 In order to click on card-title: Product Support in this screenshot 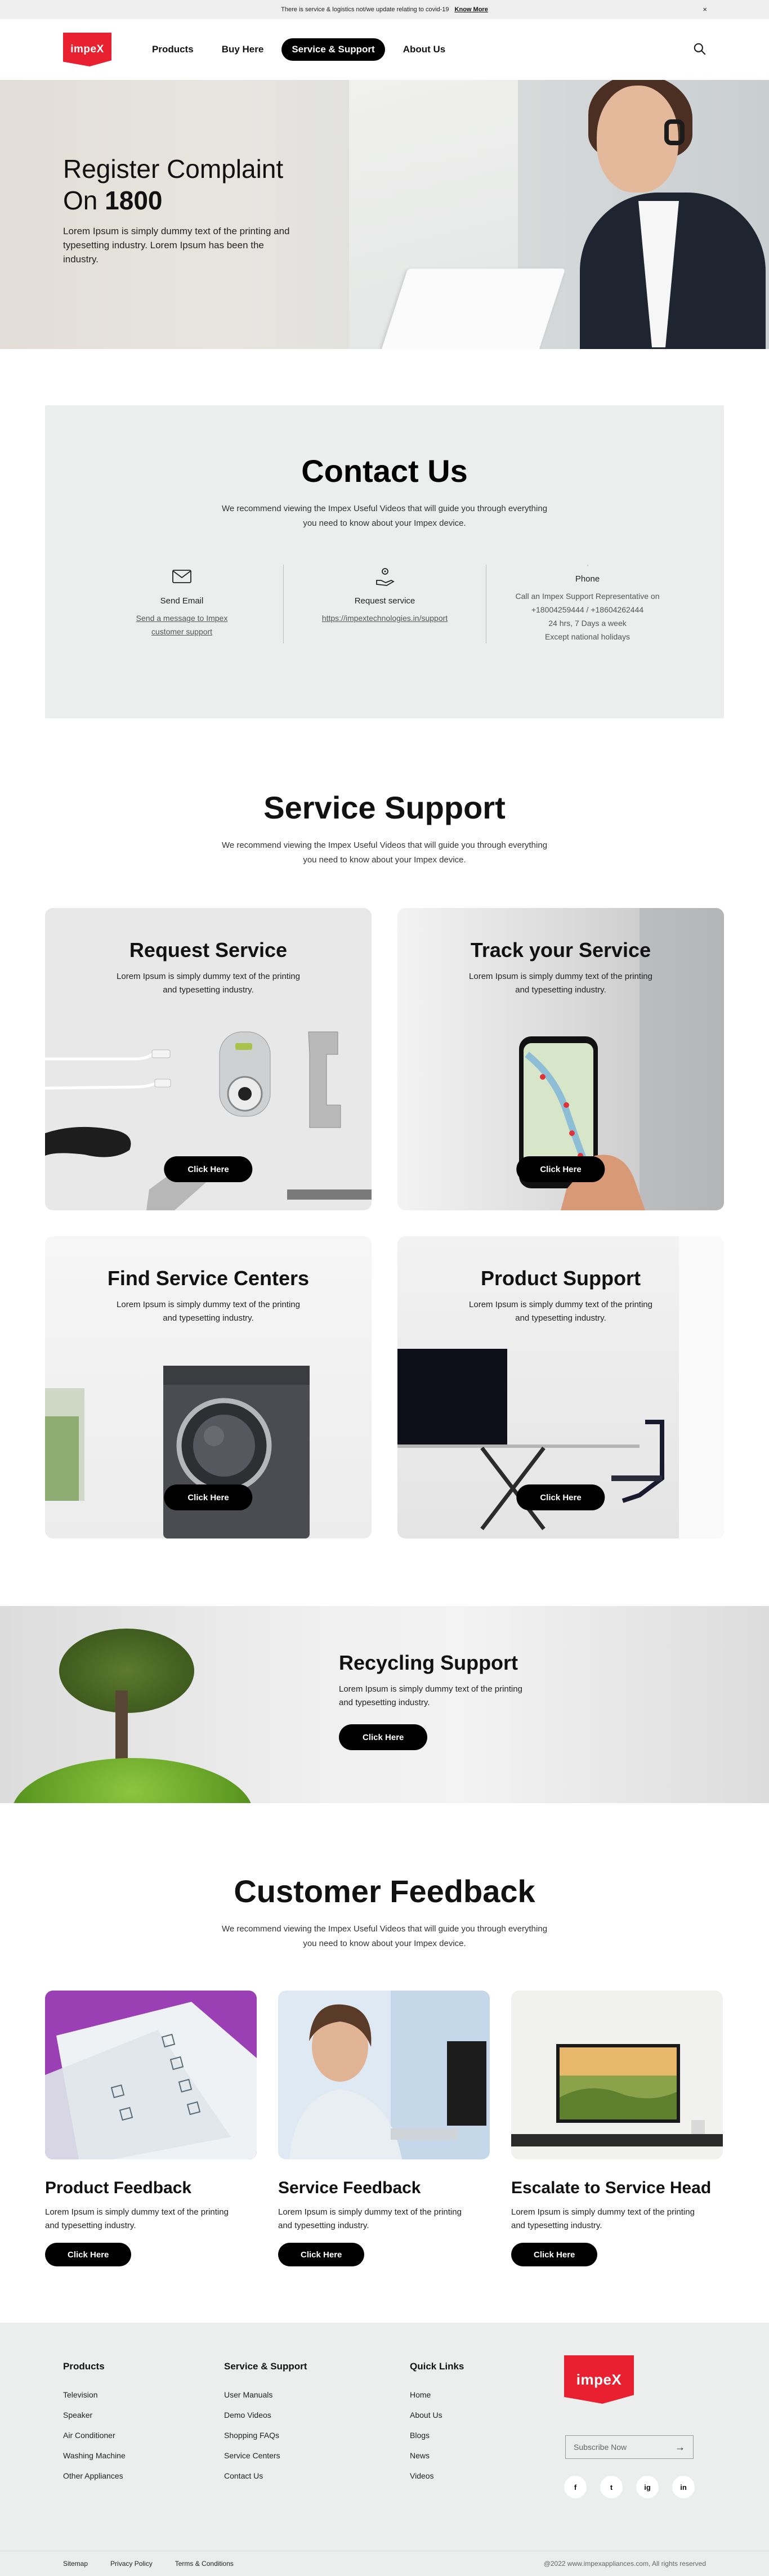, I will do `click(561, 1278)`.